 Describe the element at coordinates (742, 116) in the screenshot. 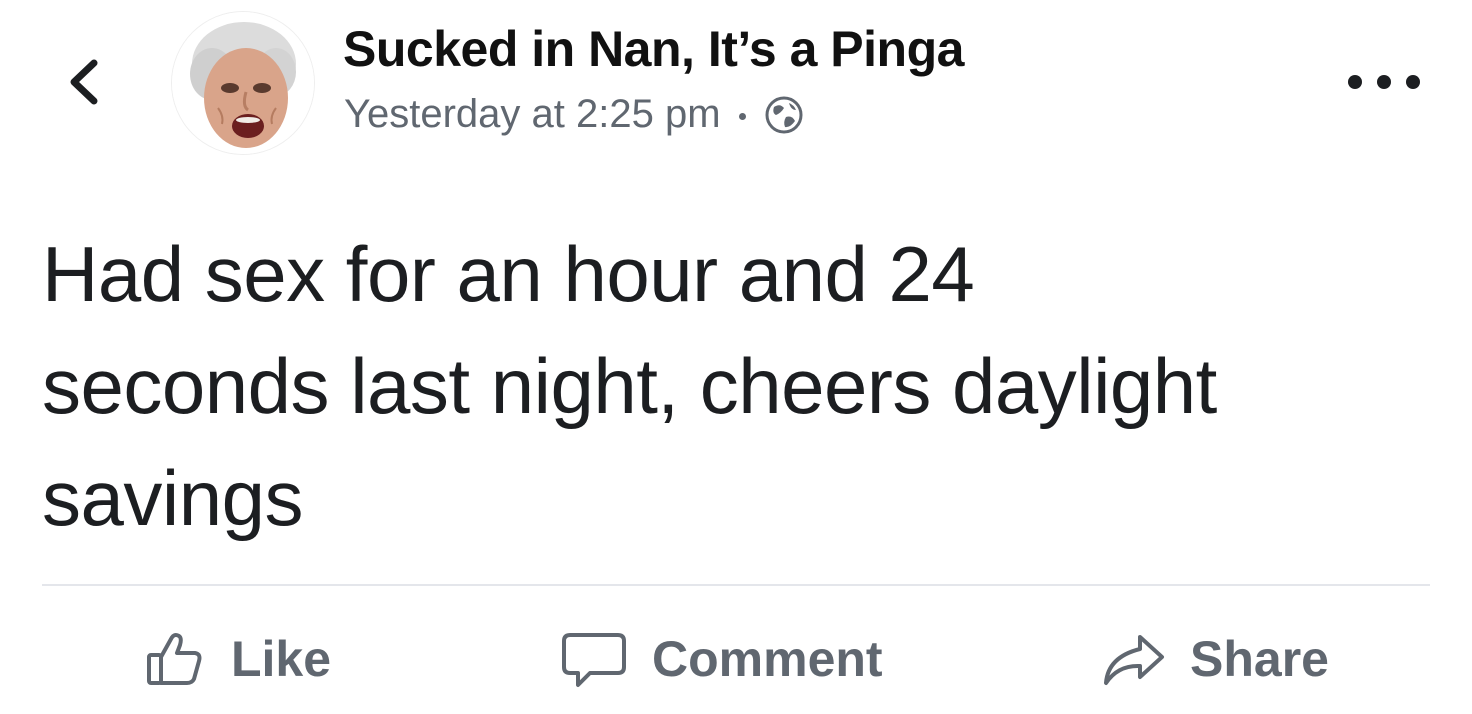

I see `separator-dot` at that location.